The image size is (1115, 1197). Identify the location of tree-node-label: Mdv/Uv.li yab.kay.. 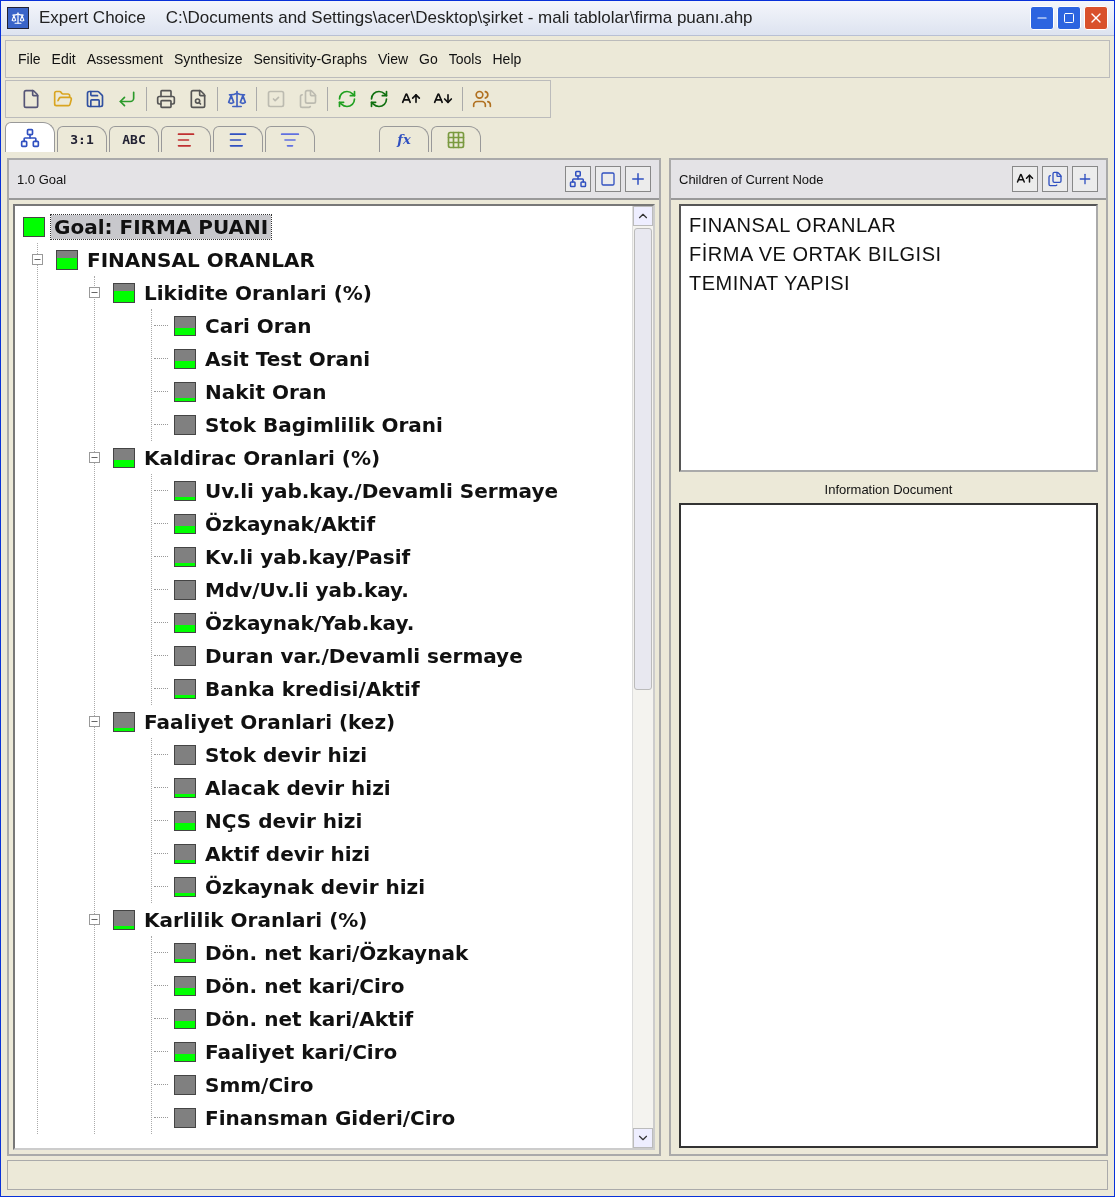
(307, 589).